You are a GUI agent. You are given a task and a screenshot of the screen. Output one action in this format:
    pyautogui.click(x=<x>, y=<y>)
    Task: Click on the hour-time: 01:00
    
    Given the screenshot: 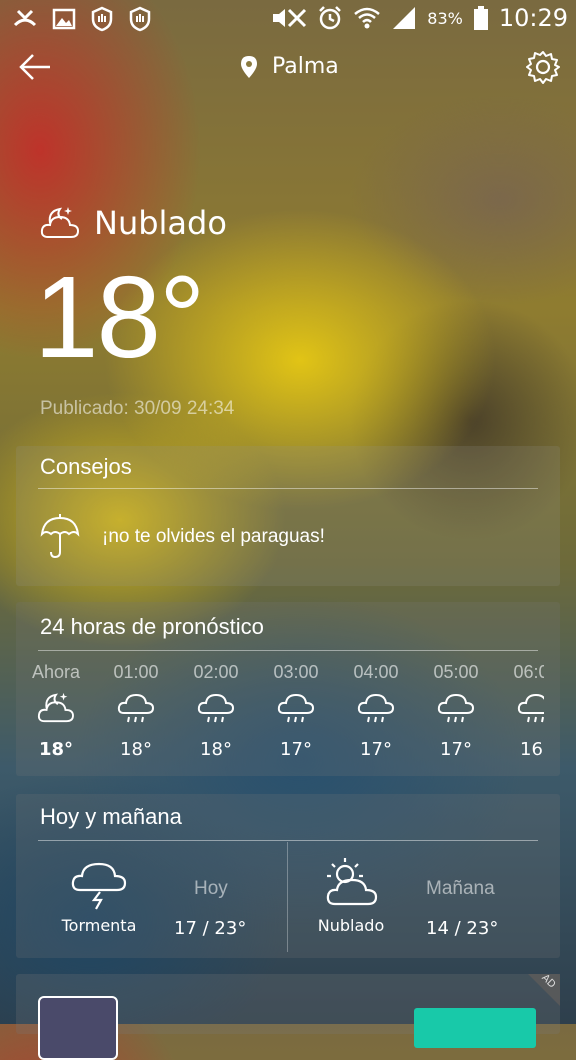 What is the action you would take?
    pyautogui.click(x=136, y=672)
    